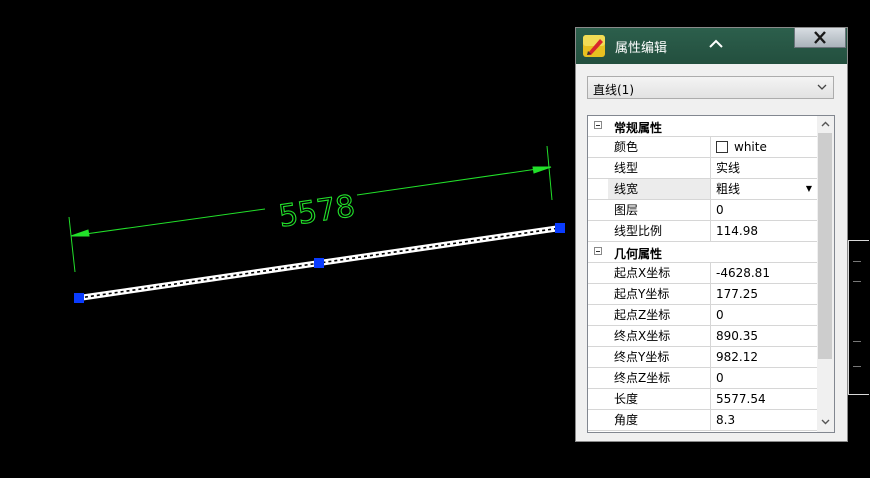  Describe the element at coordinates (560, 228) in the screenshot. I see `grip-end` at that location.